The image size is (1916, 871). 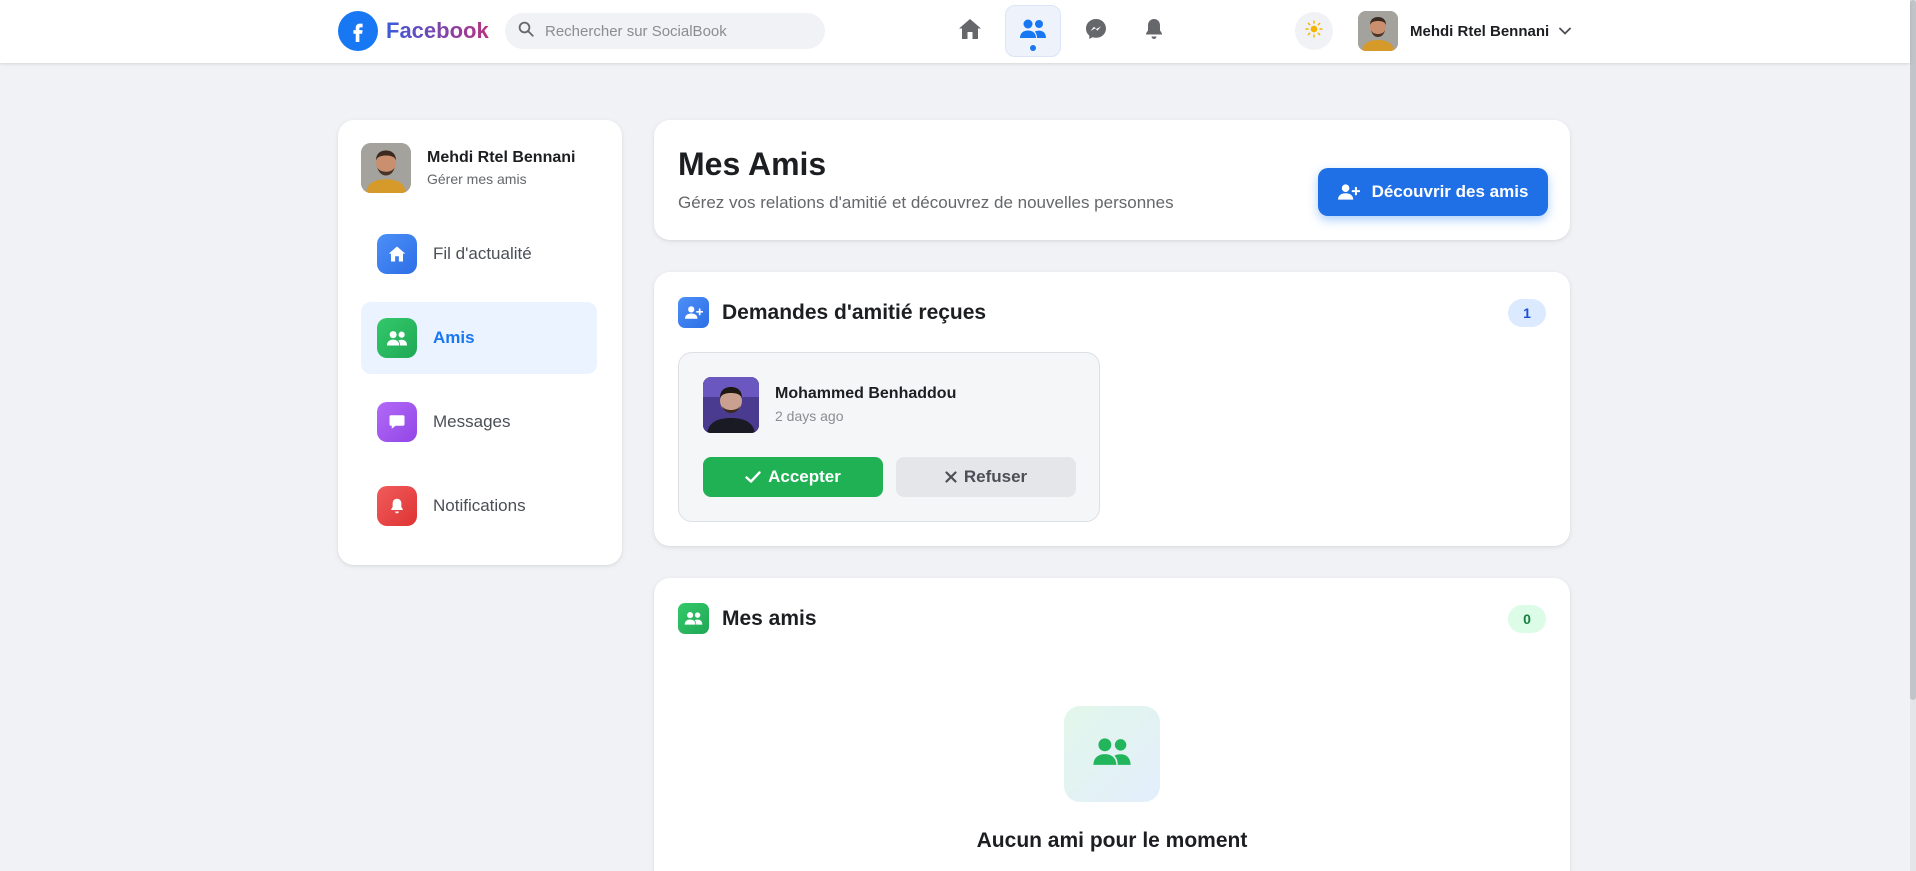 What do you see at coordinates (479, 338) in the screenshot?
I see `sidebar-item-friends: Amis` at bounding box center [479, 338].